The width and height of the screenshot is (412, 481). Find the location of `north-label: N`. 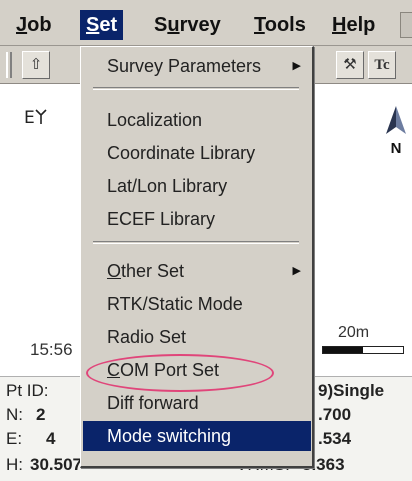

north-label: N is located at coordinates (396, 148).